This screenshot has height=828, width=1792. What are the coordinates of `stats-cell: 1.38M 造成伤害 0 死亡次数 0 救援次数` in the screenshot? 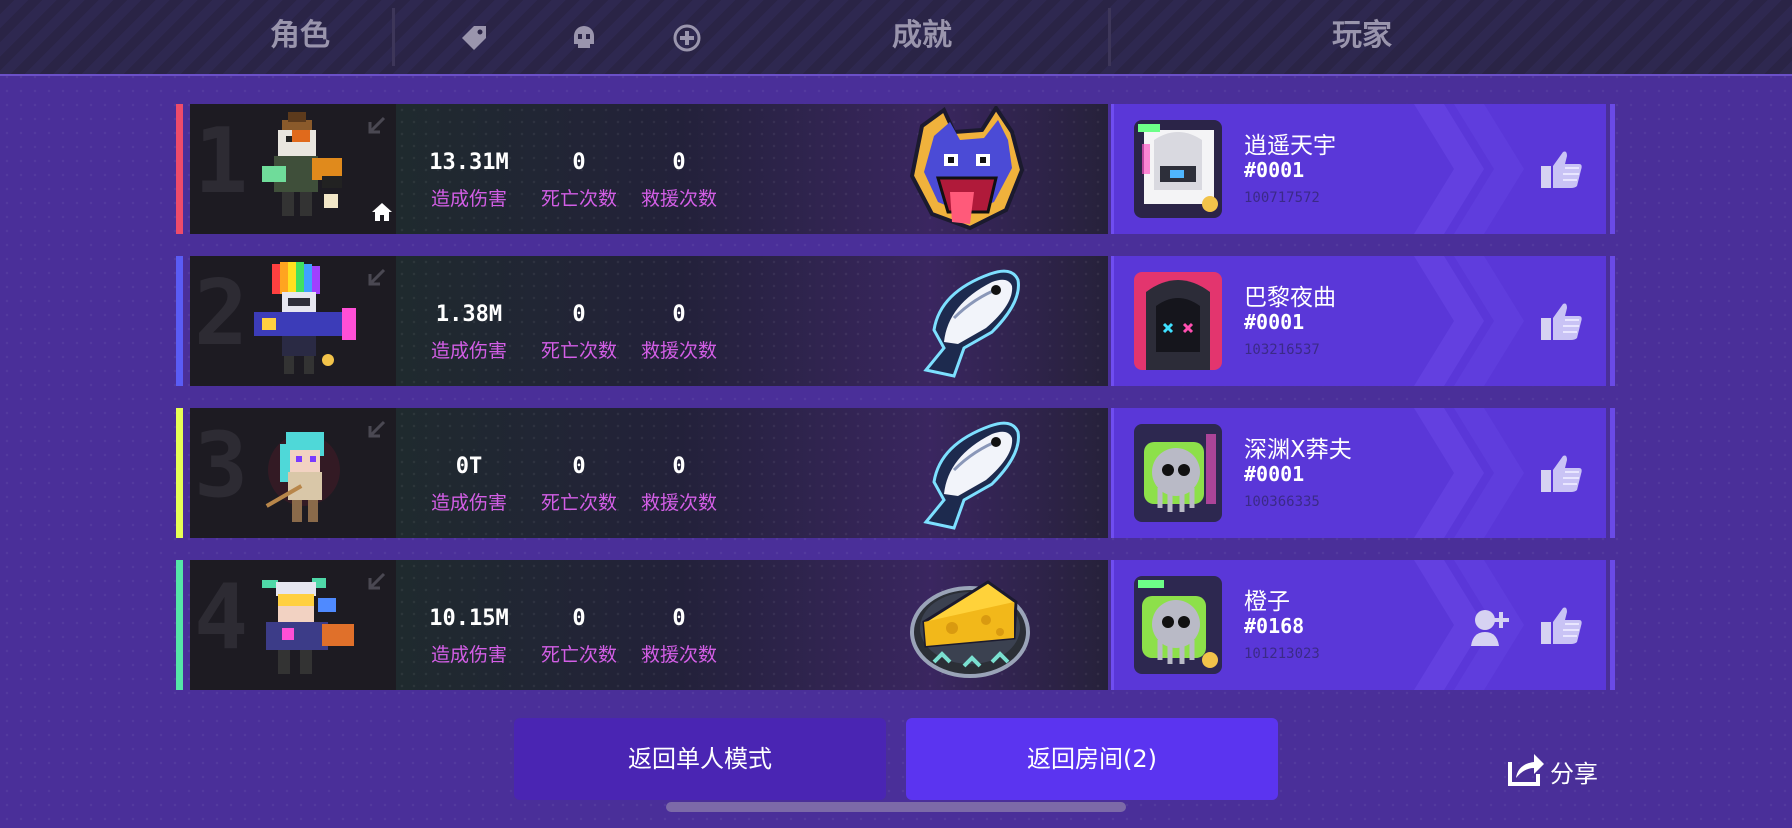 It's located at (752, 321).